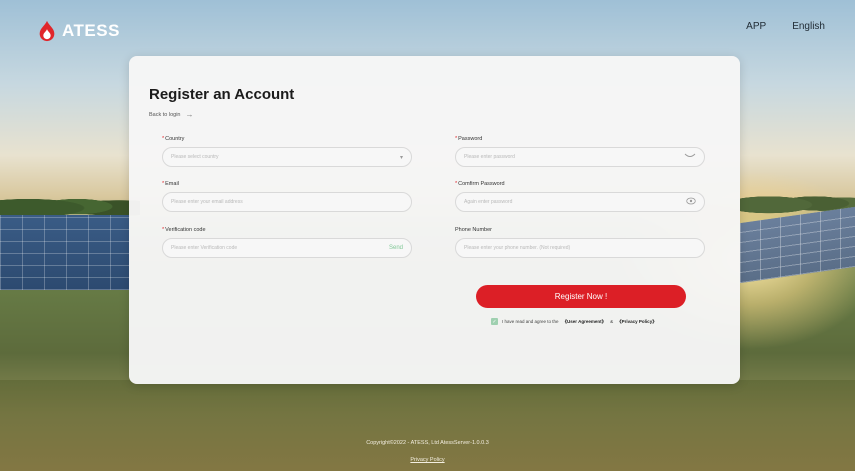 The image size is (855, 471). What do you see at coordinates (427, 460) in the screenshot?
I see `footer-privacy-link: Privacy Policy` at bounding box center [427, 460].